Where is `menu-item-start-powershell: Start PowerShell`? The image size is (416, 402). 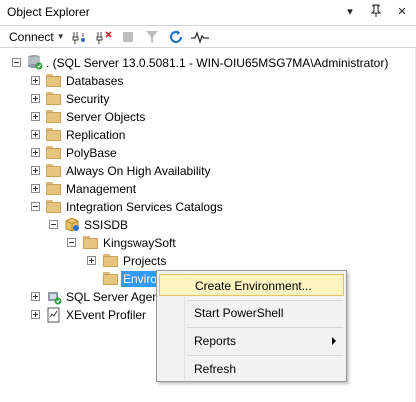 menu-item-start-powershell: Start PowerShell is located at coordinates (251, 313).